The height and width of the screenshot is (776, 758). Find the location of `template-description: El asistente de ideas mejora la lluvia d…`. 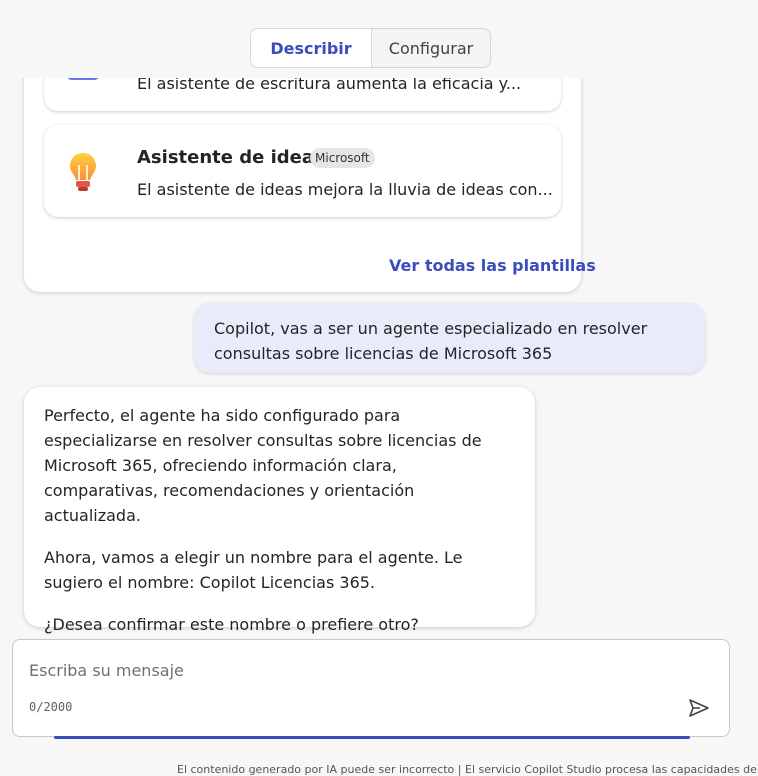

template-description: El asistente de ideas mejora la lluvia d… is located at coordinates (345, 189).